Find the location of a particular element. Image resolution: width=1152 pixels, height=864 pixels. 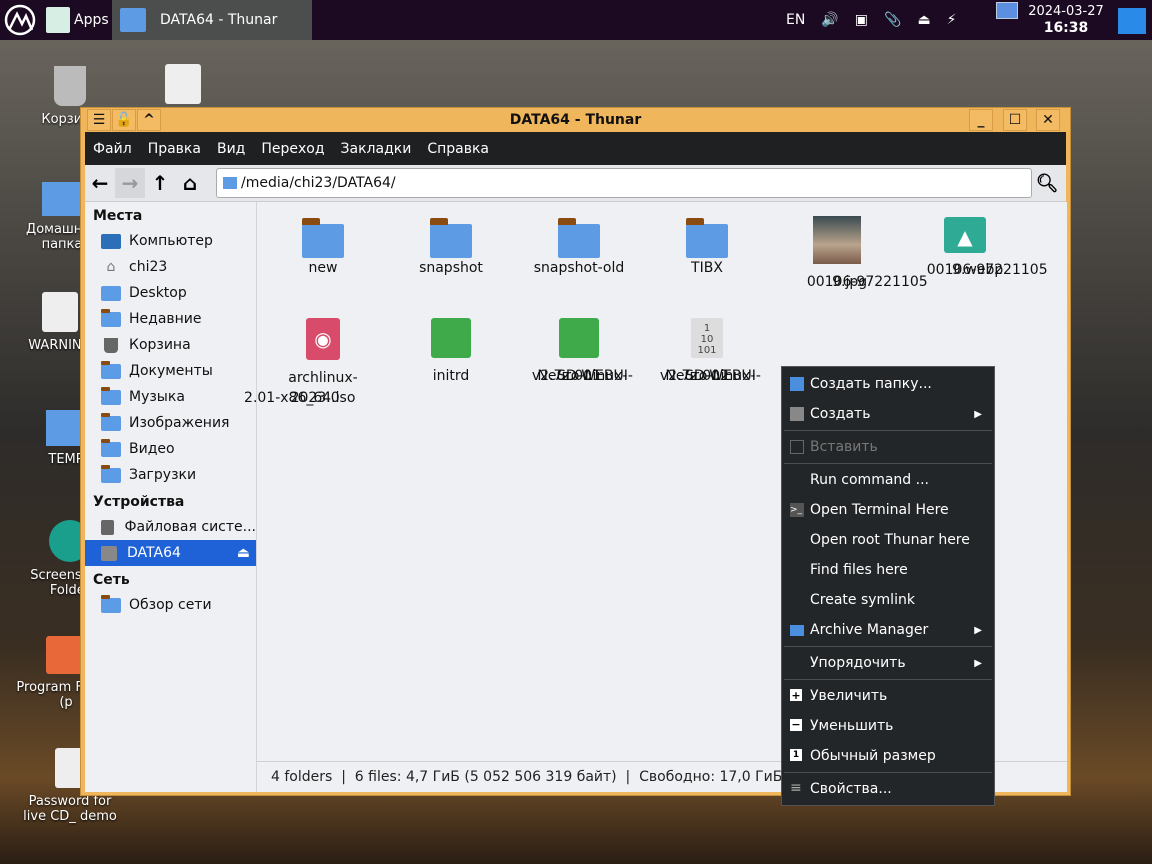

pin-button: 🔓 is located at coordinates (124, 120).